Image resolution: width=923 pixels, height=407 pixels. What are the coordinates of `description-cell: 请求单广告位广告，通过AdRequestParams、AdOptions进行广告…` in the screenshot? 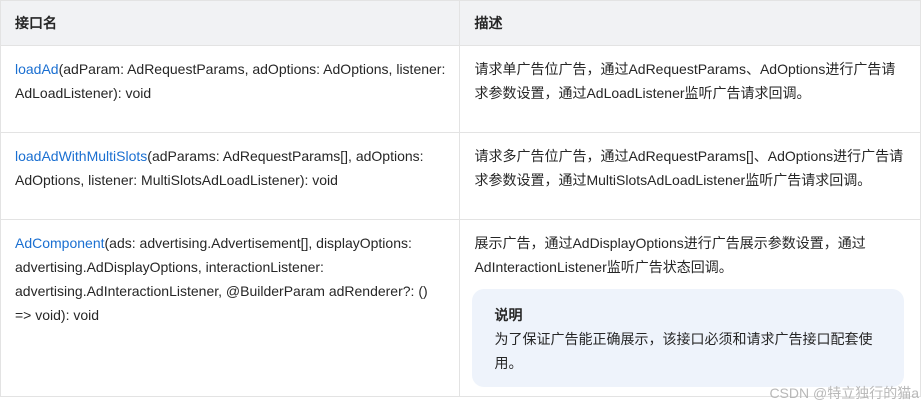 It's located at (690, 89).